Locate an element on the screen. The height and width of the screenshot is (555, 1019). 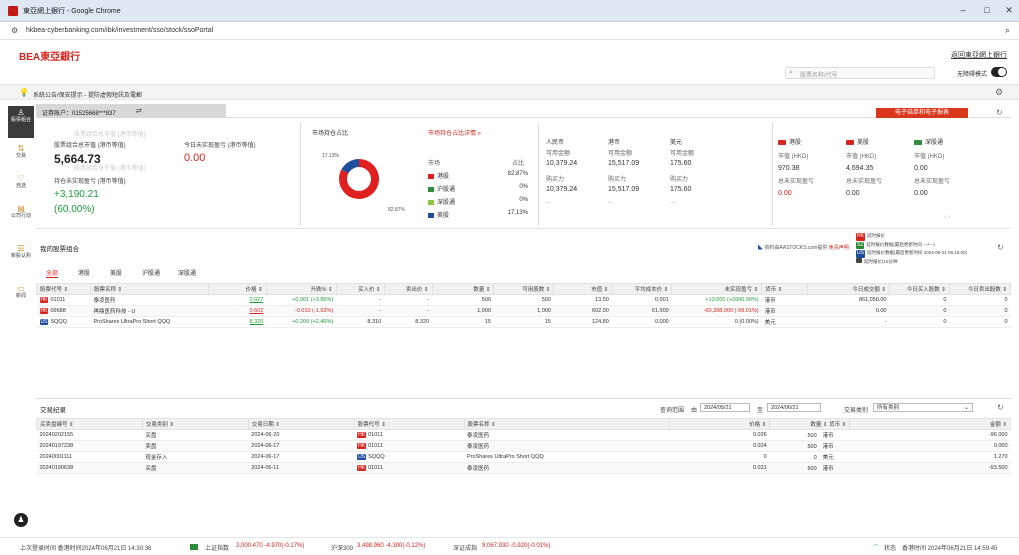
column-header: 今日买入股数 ⇕ is located at coordinates (919, 289).